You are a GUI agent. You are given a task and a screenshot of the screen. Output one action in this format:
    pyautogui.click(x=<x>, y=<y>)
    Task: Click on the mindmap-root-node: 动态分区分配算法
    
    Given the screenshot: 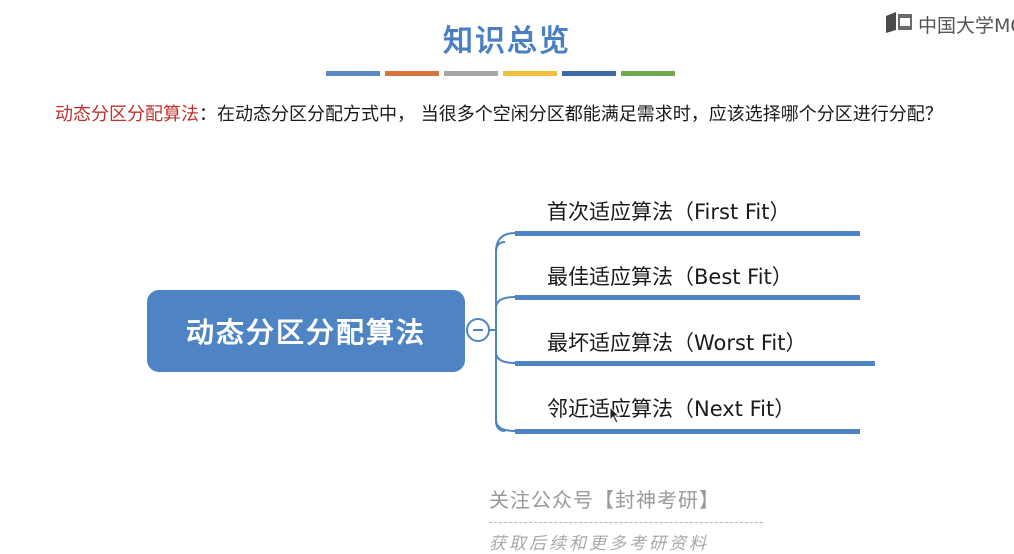 What is the action you would take?
    pyautogui.click(x=306, y=331)
    